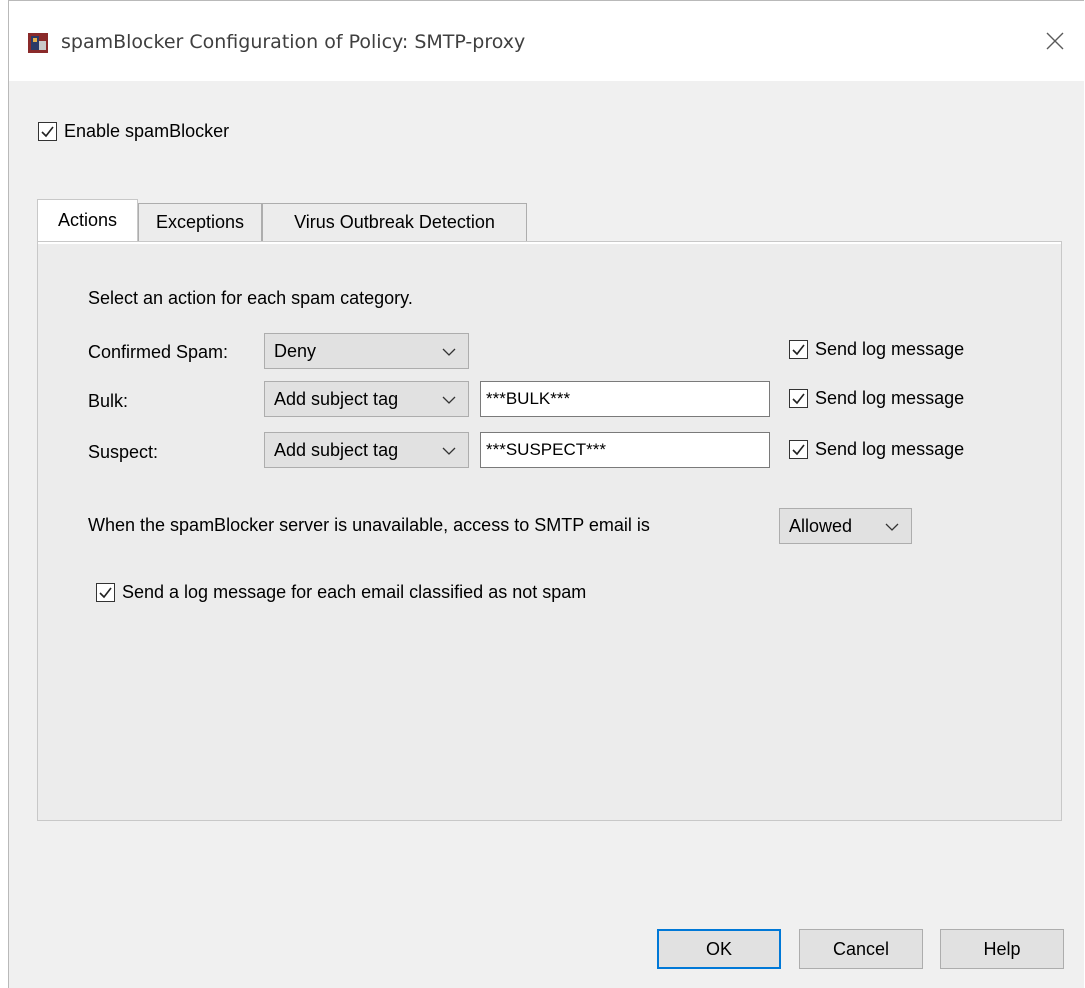 Image resolution: width=1085 pixels, height=988 pixels. I want to click on cancel-button: Cancel, so click(861, 949).